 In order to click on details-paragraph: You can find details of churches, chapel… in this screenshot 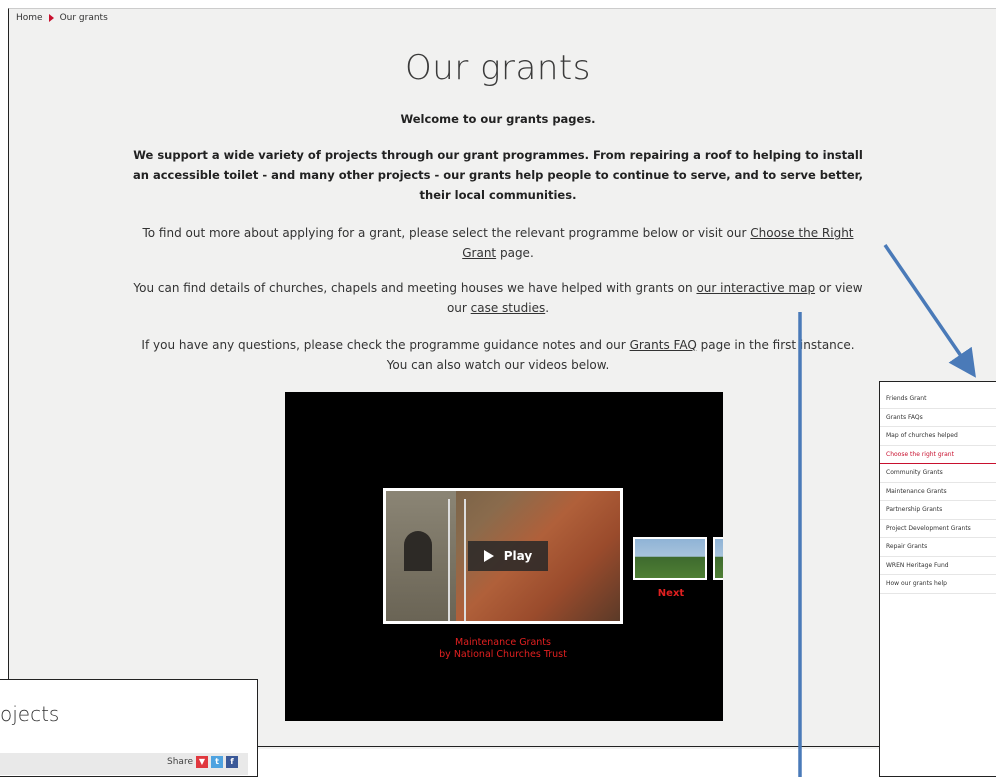, I will do `click(498, 298)`.